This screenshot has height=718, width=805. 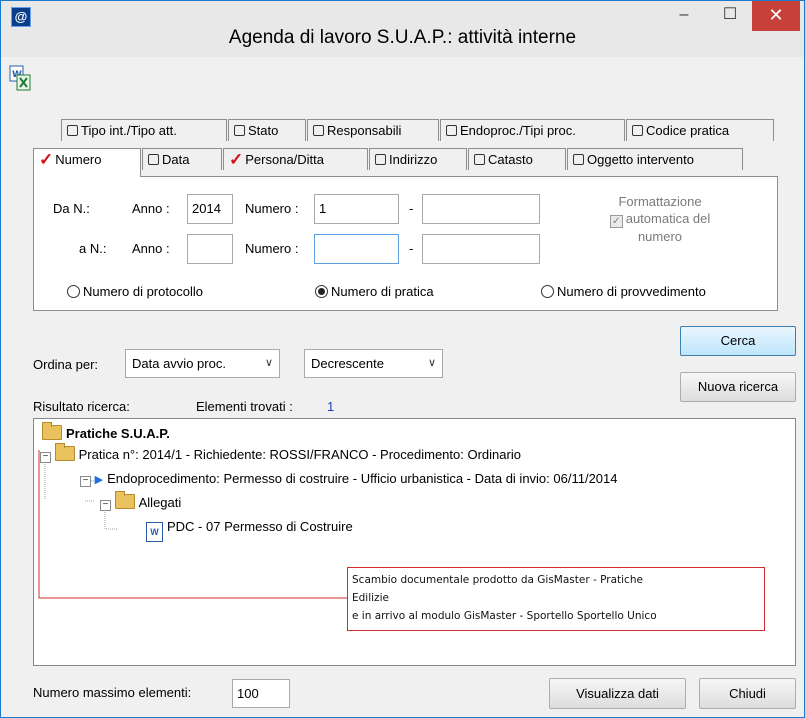 What do you see at coordinates (660, 236) in the screenshot?
I see `format-line3: numero` at bounding box center [660, 236].